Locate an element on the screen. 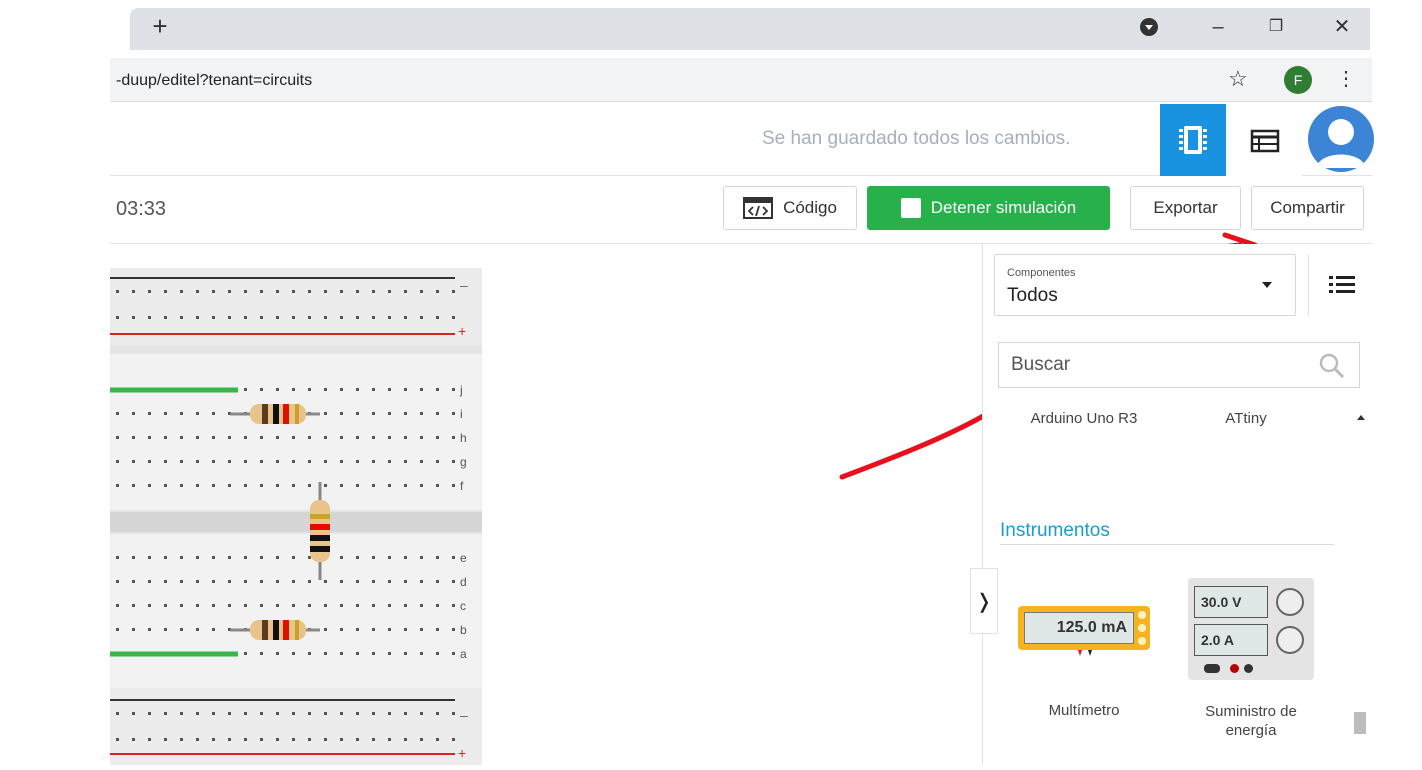 The height and width of the screenshot is (770, 1422). url-text: -duup/editel?tenant=circuits is located at coordinates (214, 81).